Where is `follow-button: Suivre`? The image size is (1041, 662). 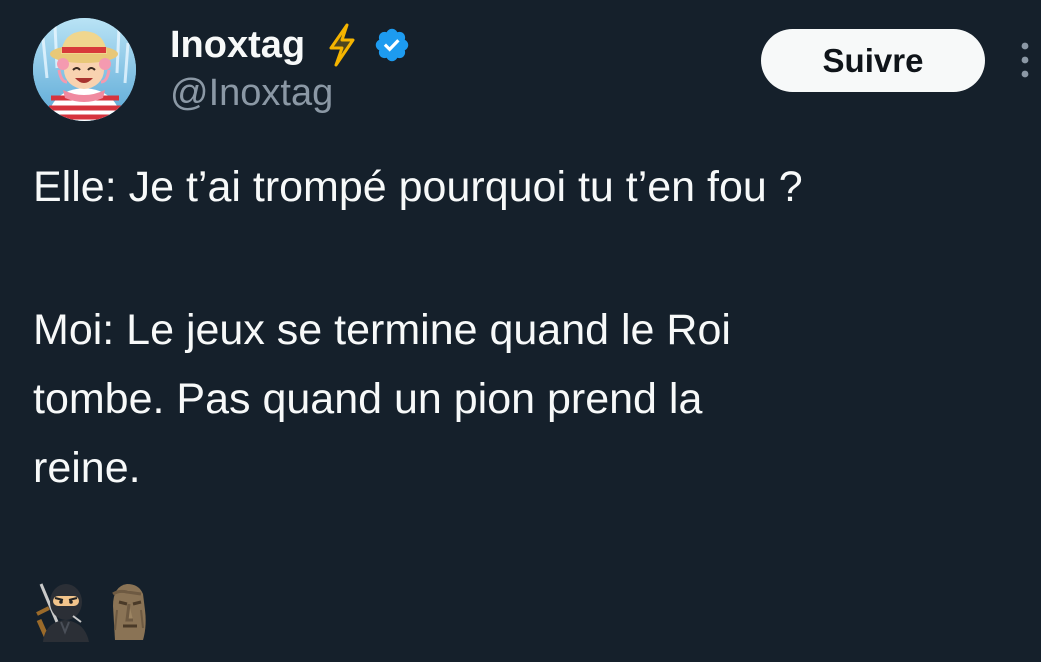
follow-button: Suivre is located at coordinates (873, 60).